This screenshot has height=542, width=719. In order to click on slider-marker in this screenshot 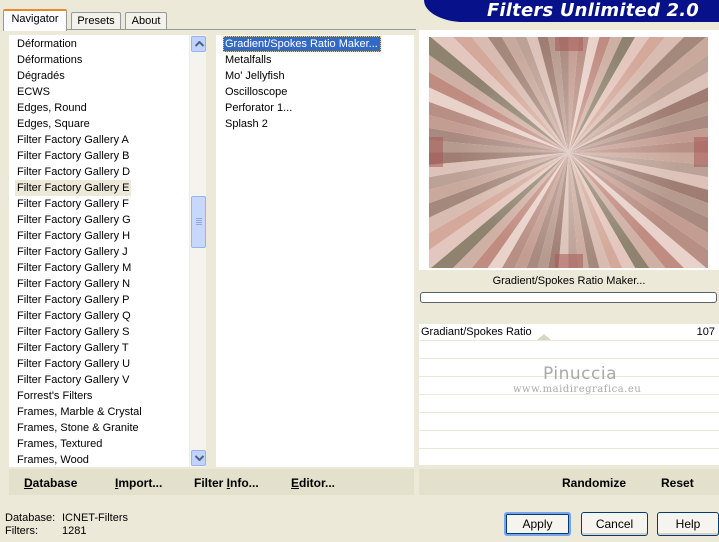, I will do `click(544, 337)`.